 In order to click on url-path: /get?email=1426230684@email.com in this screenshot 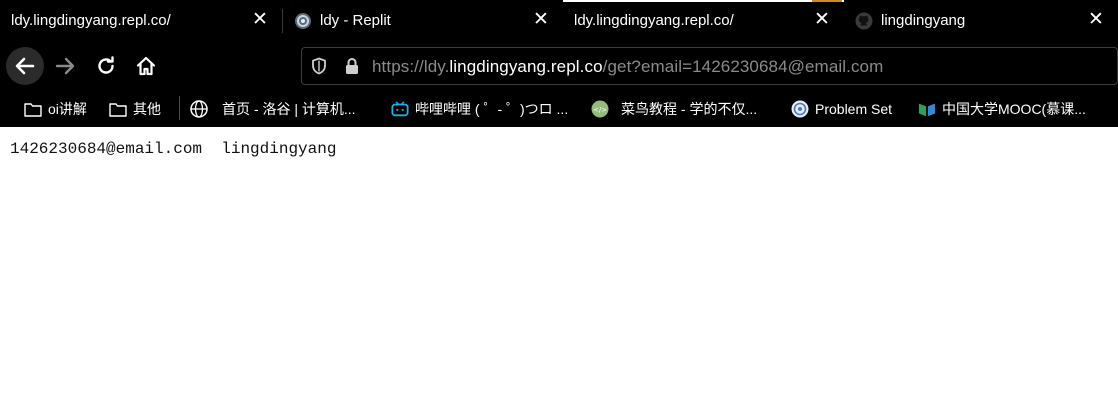, I will do `click(743, 66)`.